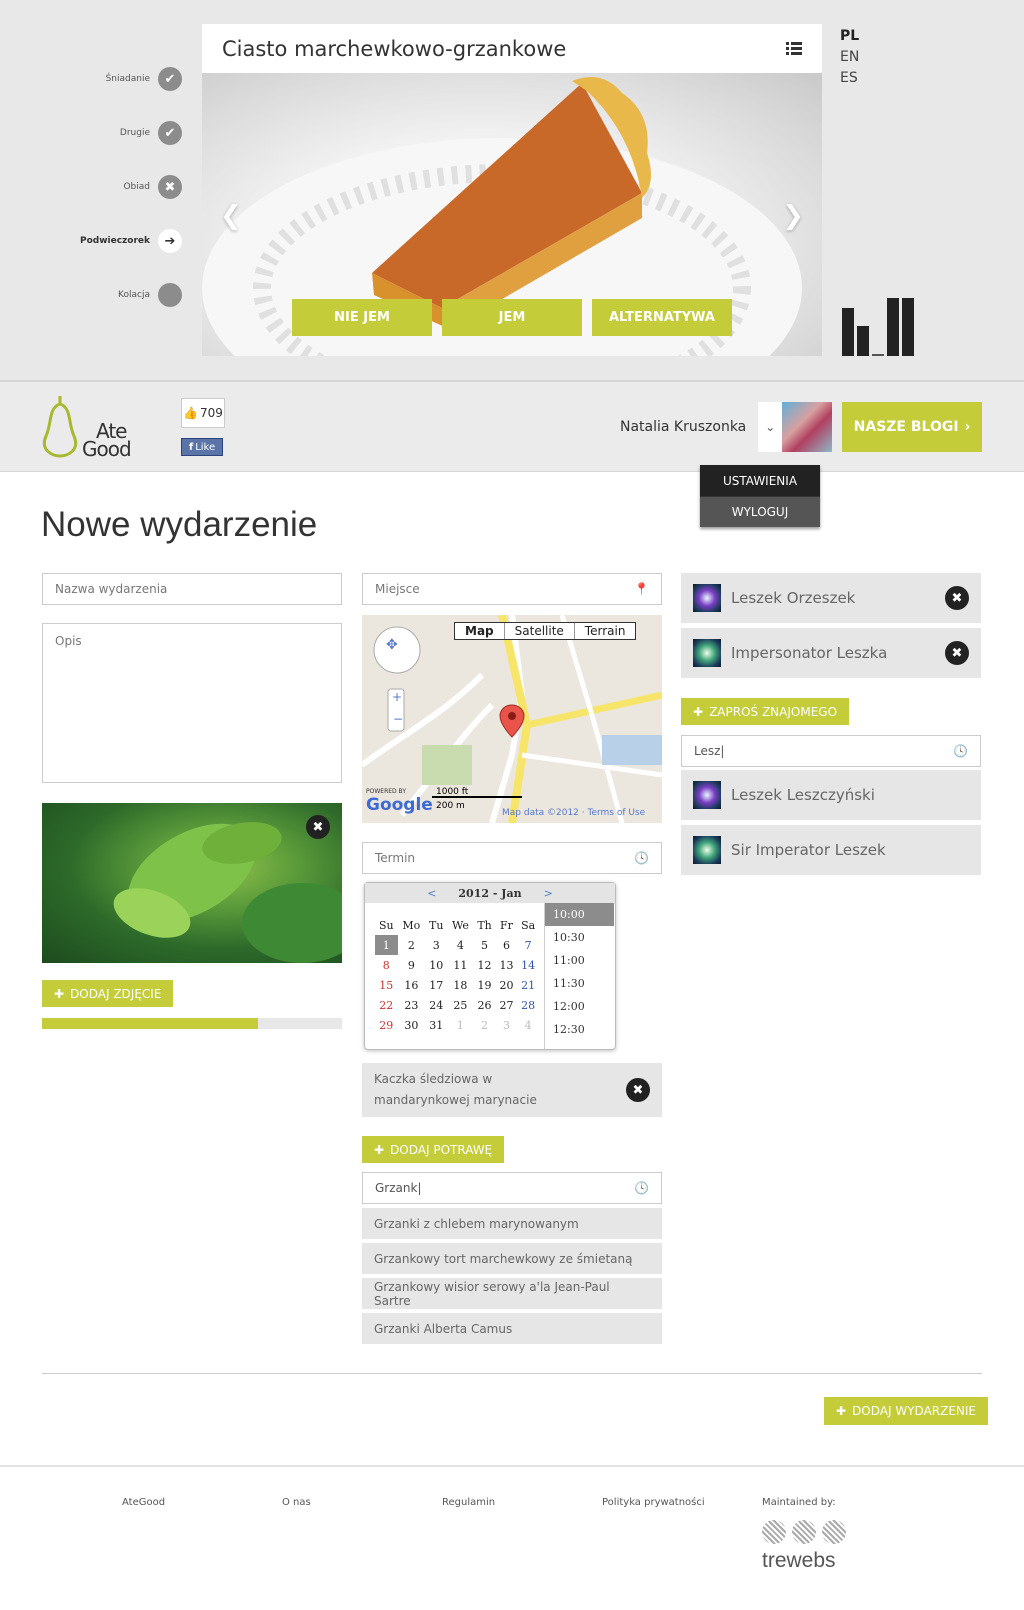 This screenshot has width=1024, height=1610. I want to click on dish-suggestion: Grzanki Alberta Camus, so click(512, 1328).